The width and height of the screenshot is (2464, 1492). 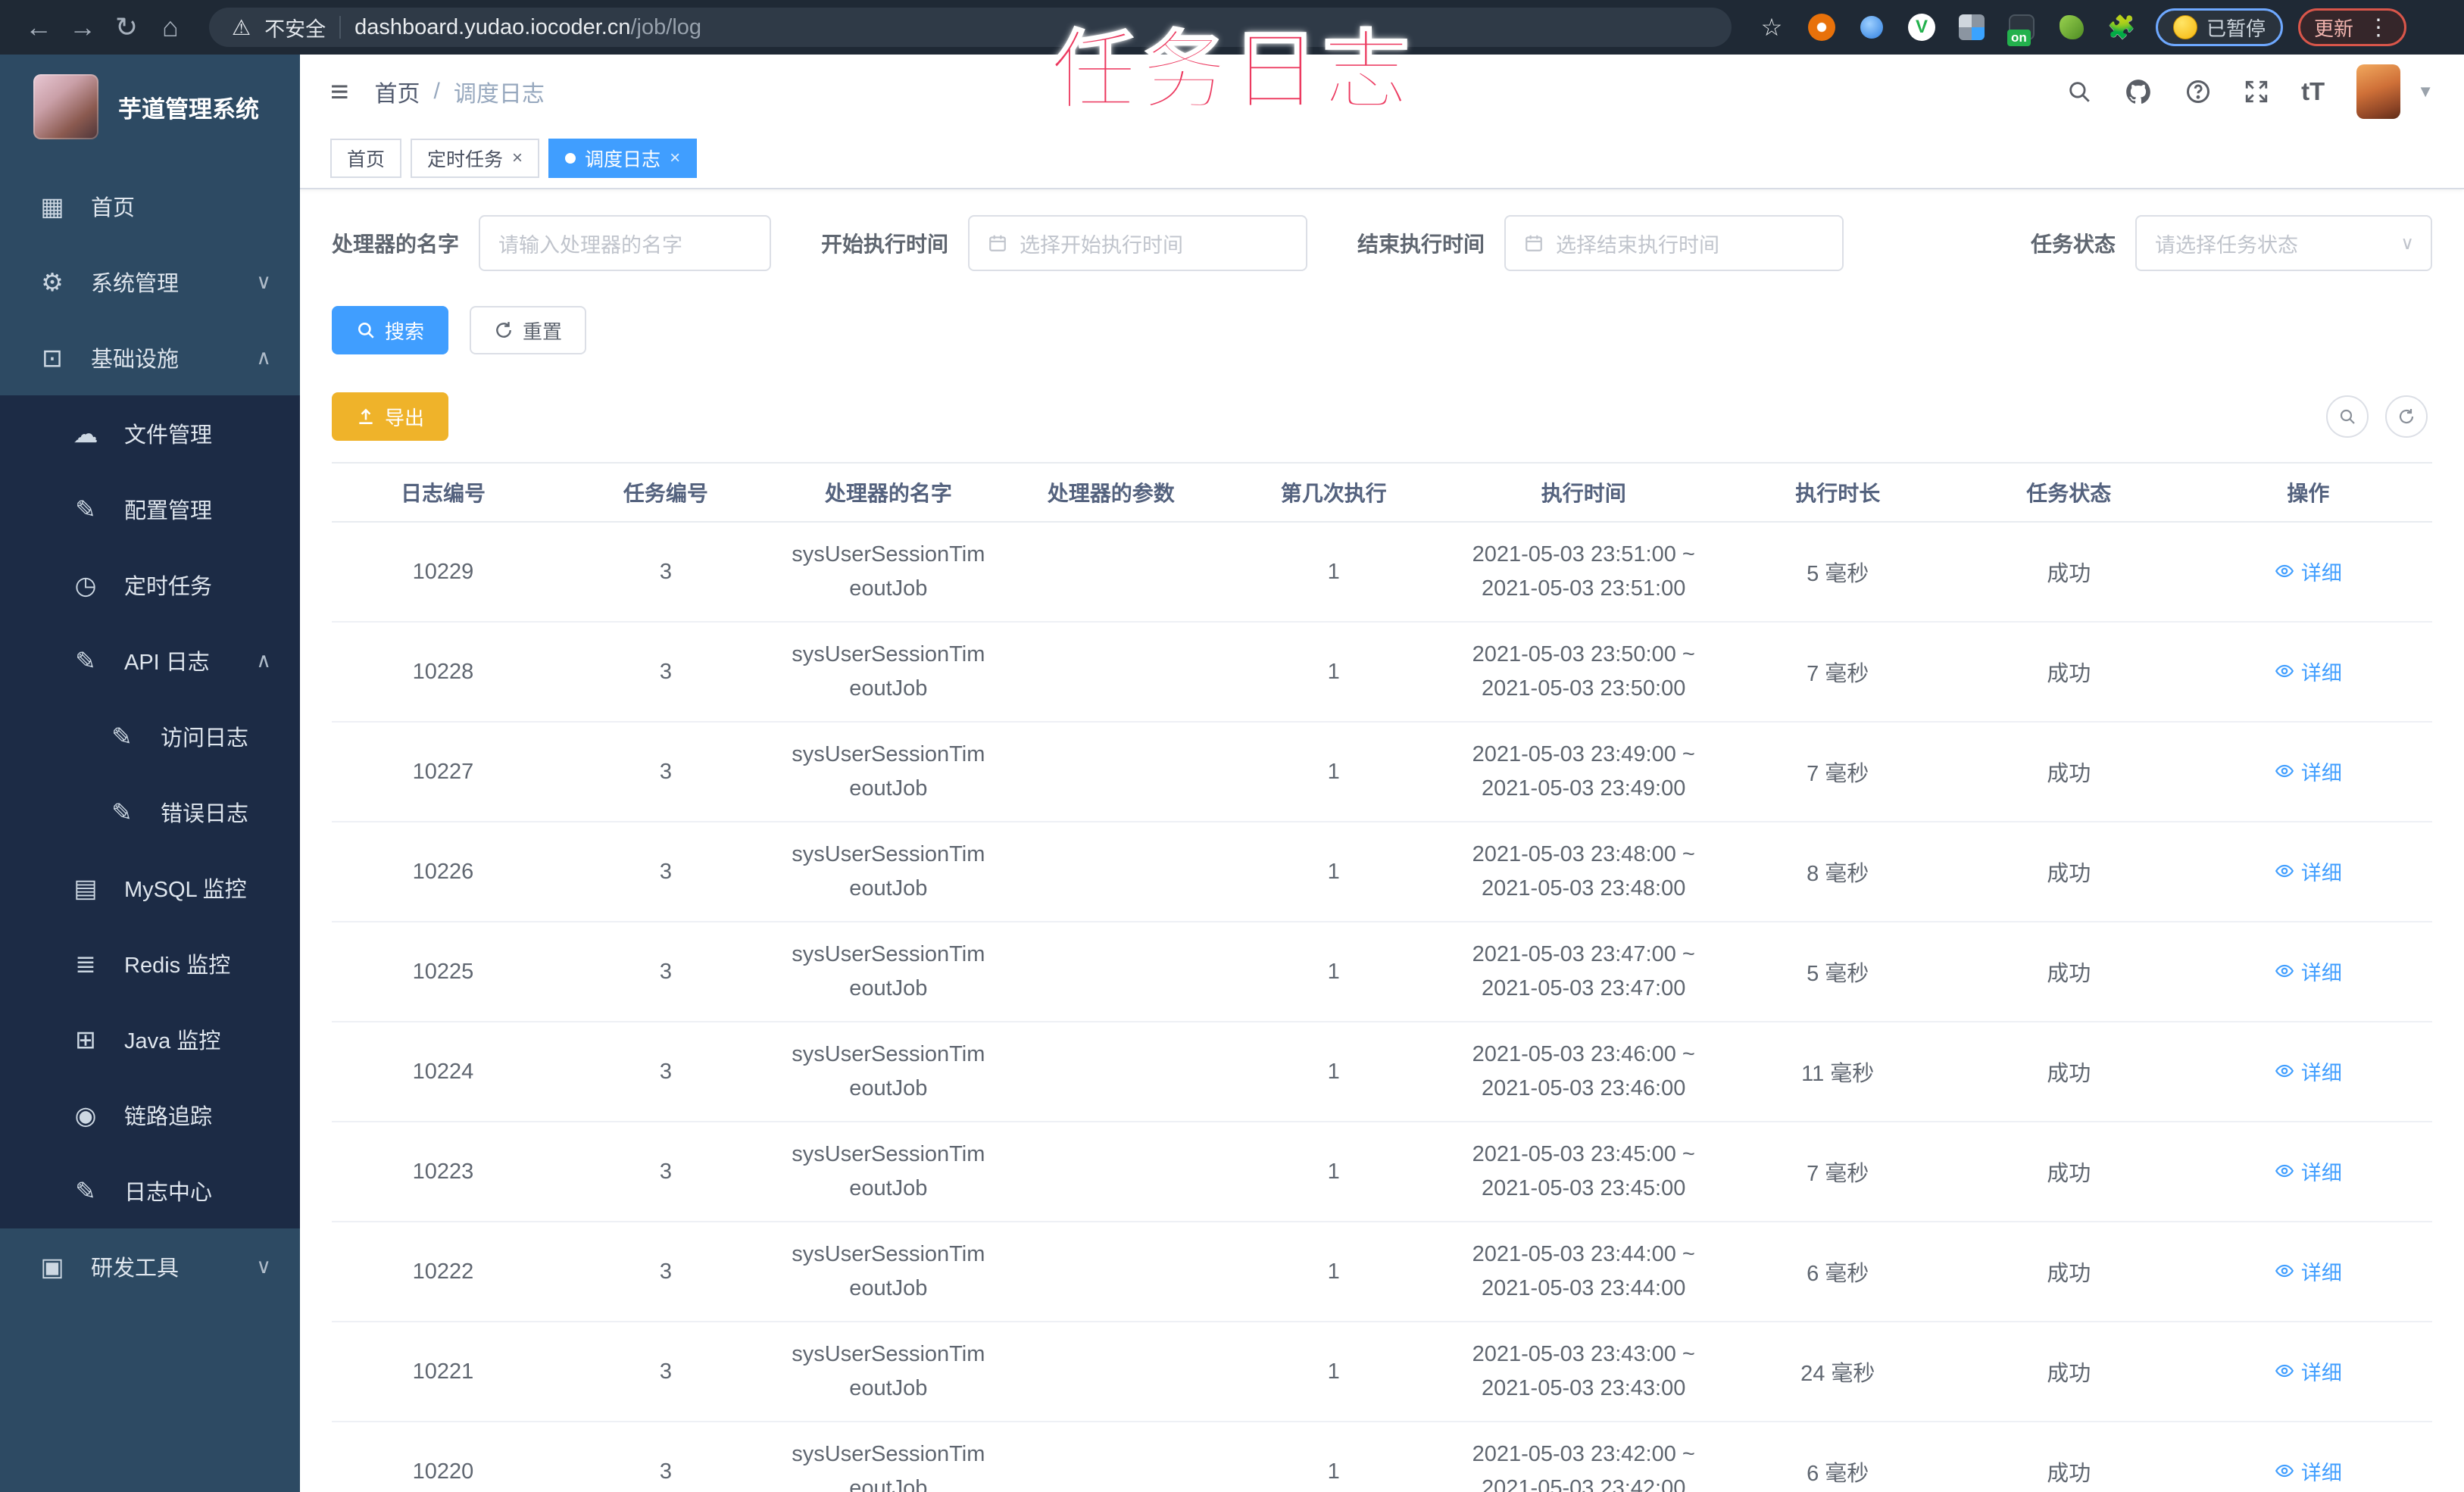 I want to click on green-leaf-extension, so click(x=2072, y=27).